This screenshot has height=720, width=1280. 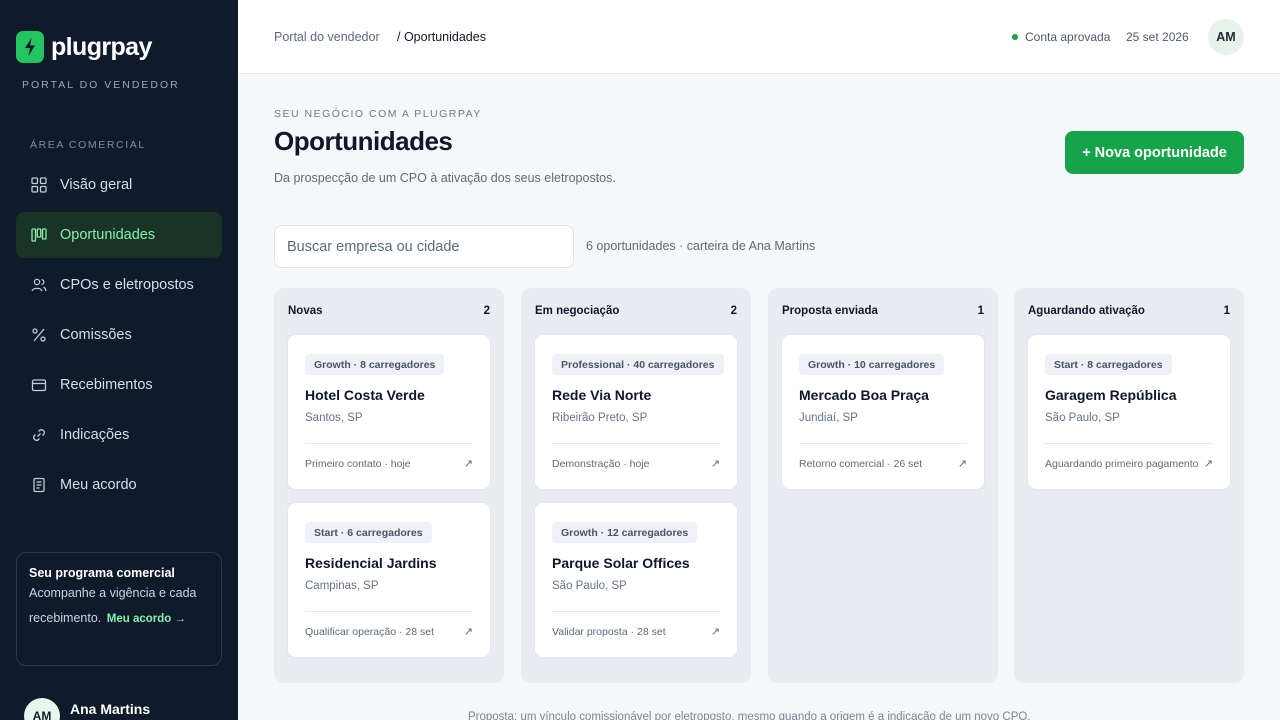 I want to click on page-title: Oportunidades, so click(x=363, y=141).